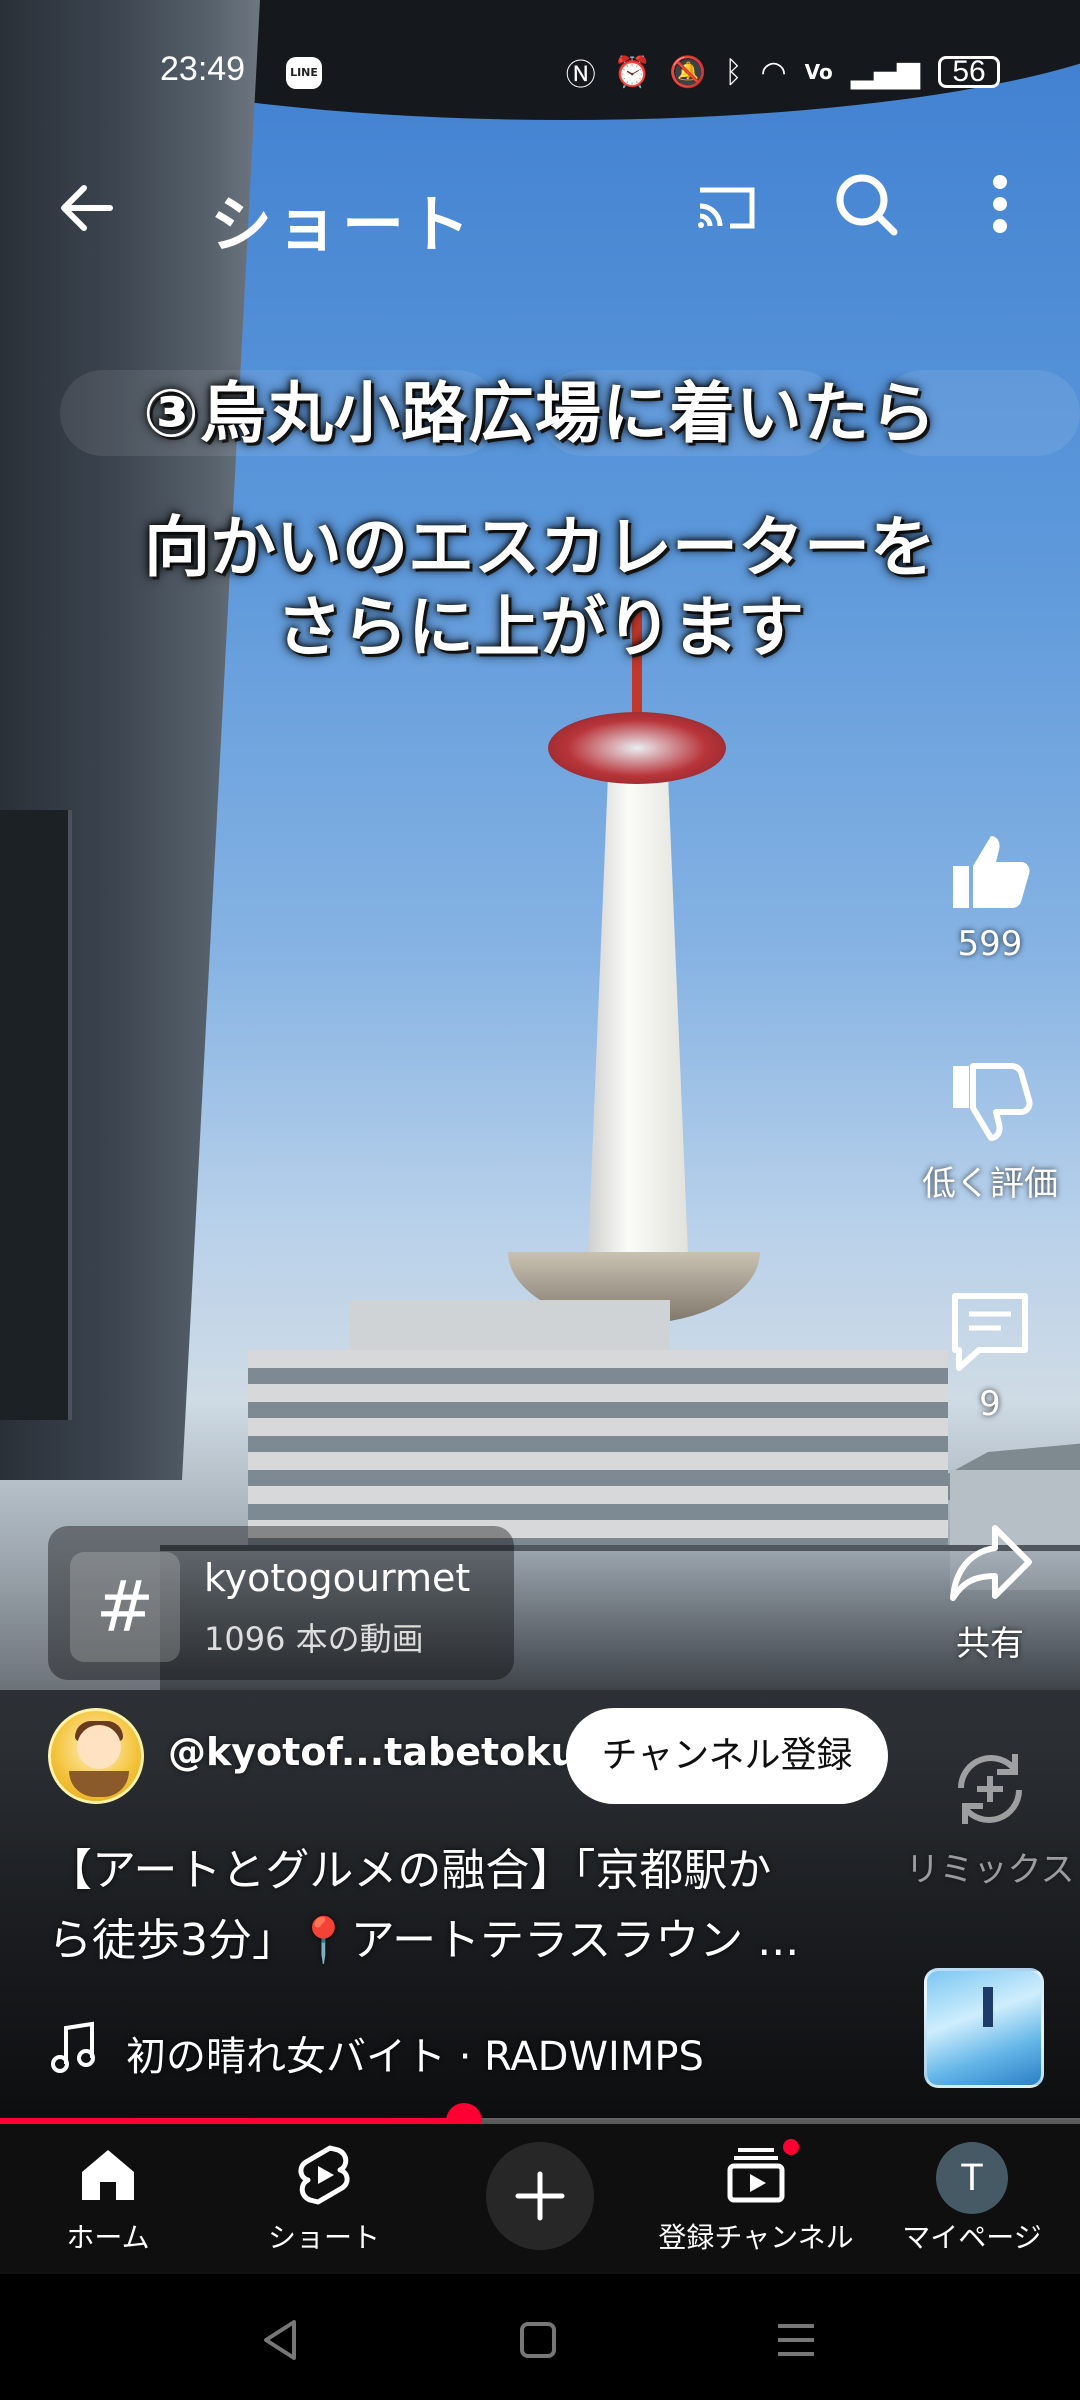  I want to click on avatar-face, so click(99, 1747).